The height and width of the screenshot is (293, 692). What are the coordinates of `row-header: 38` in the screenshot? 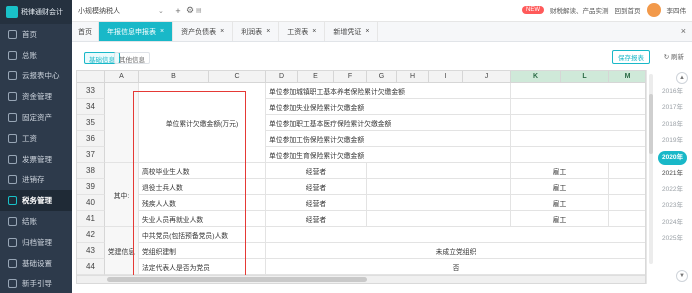 It's located at (91, 171).